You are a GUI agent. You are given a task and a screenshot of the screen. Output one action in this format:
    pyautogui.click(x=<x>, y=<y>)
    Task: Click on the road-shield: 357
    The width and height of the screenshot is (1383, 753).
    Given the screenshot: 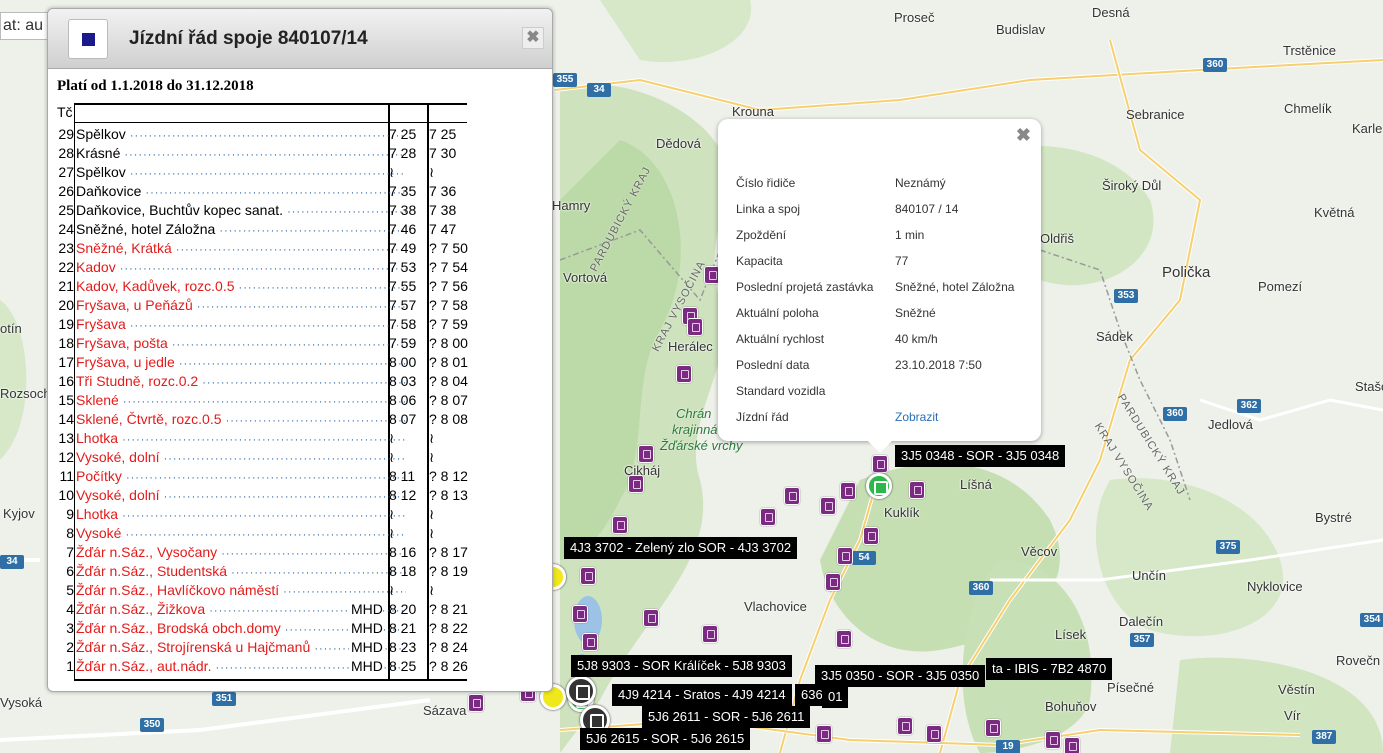 What is the action you would take?
    pyautogui.click(x=1142, y=640)
    